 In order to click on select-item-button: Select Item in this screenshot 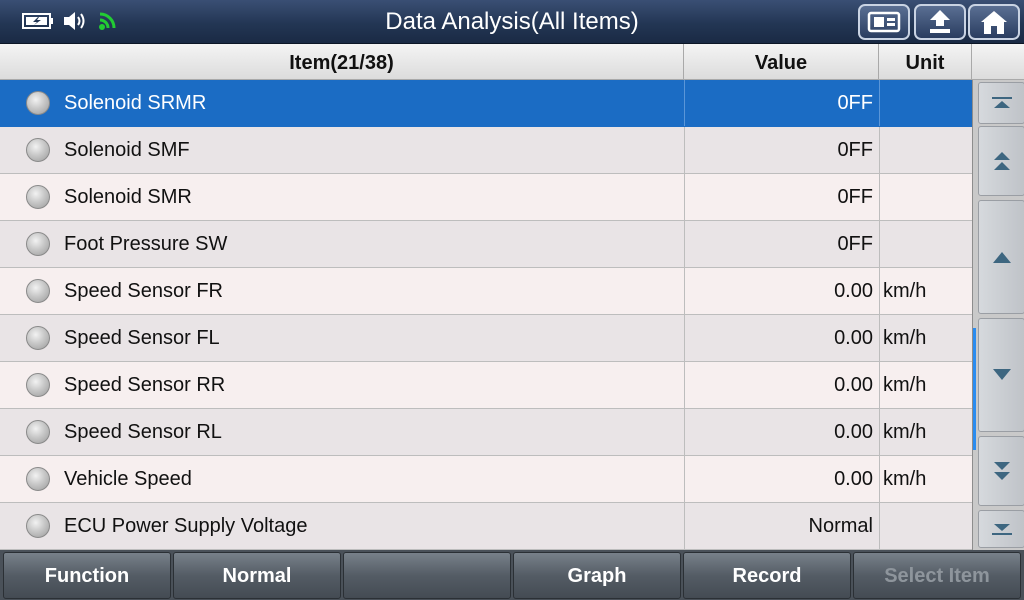, I will do `click(937, 575)`.